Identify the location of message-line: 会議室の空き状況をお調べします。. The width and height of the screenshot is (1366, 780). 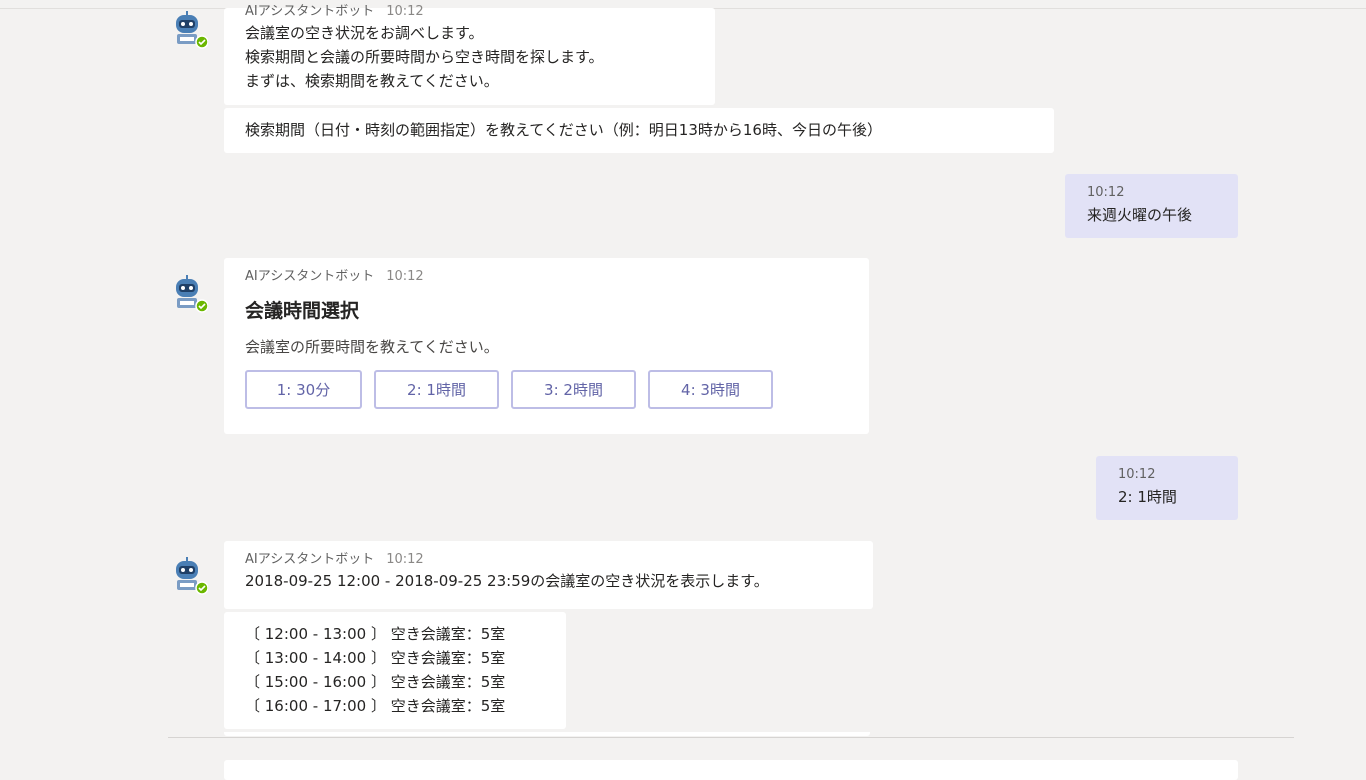
(364, 33).